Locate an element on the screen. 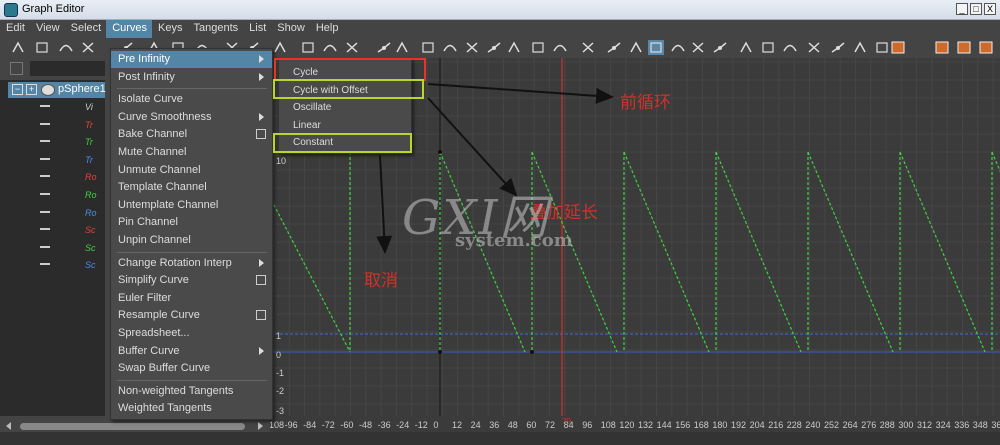 The width and height of the screenshot is (1000, 445). annotation-cycle-label: 前循环 is located at coordinates (645, 103).